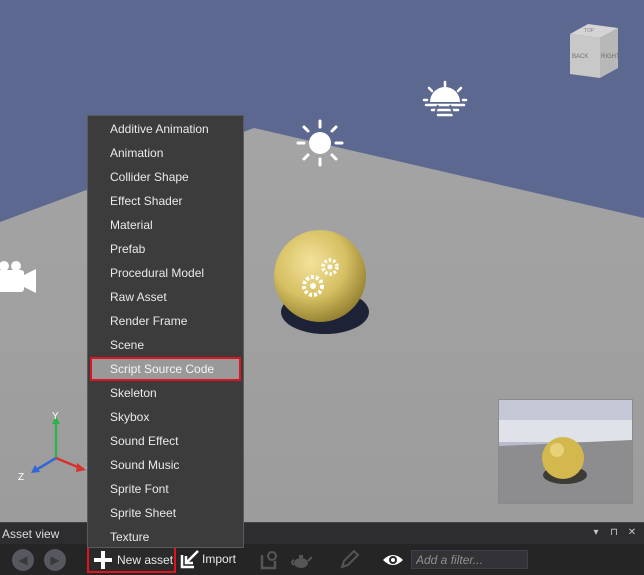 The height and width of the screenshot is (575, 644). What do you see at coordinates (610, 57) in the screenshot?
I see `view-cube-right: RIGHT` at bounding box center [610, 57].